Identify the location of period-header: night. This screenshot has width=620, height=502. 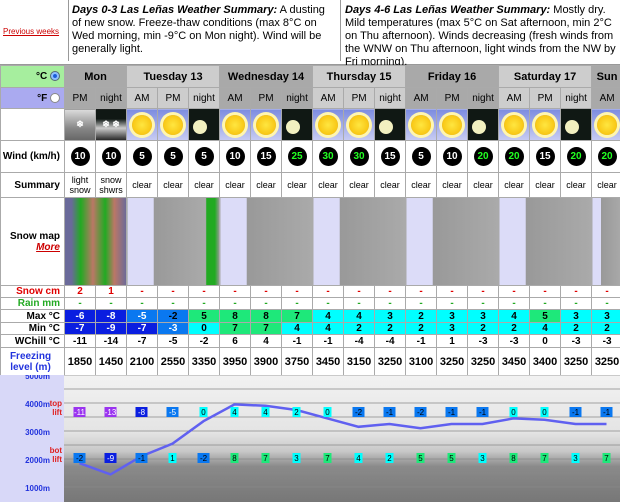
(483, 98).